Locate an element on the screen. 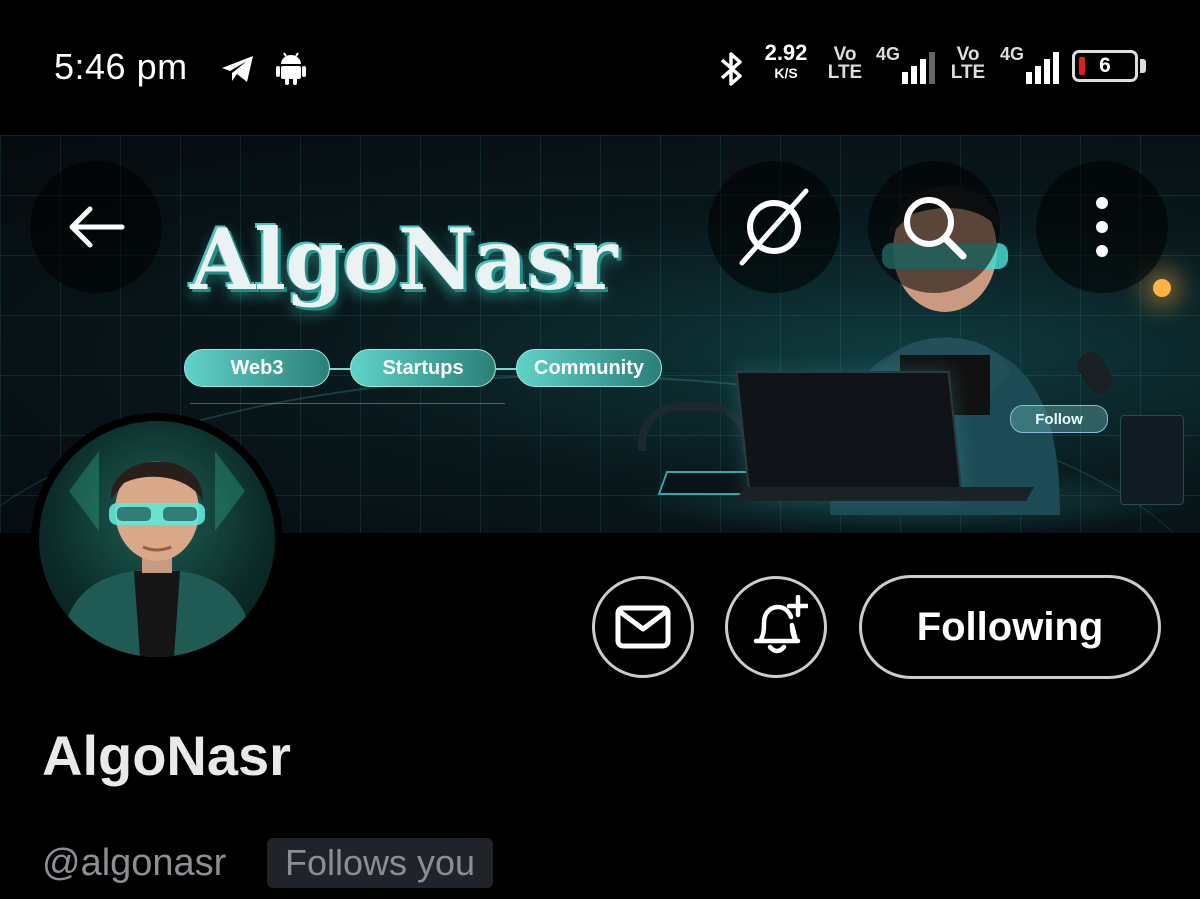 The height and width of the screenshot is (899, 1200). sim2-network-label: 4G is located at coordinates (1012, 54).